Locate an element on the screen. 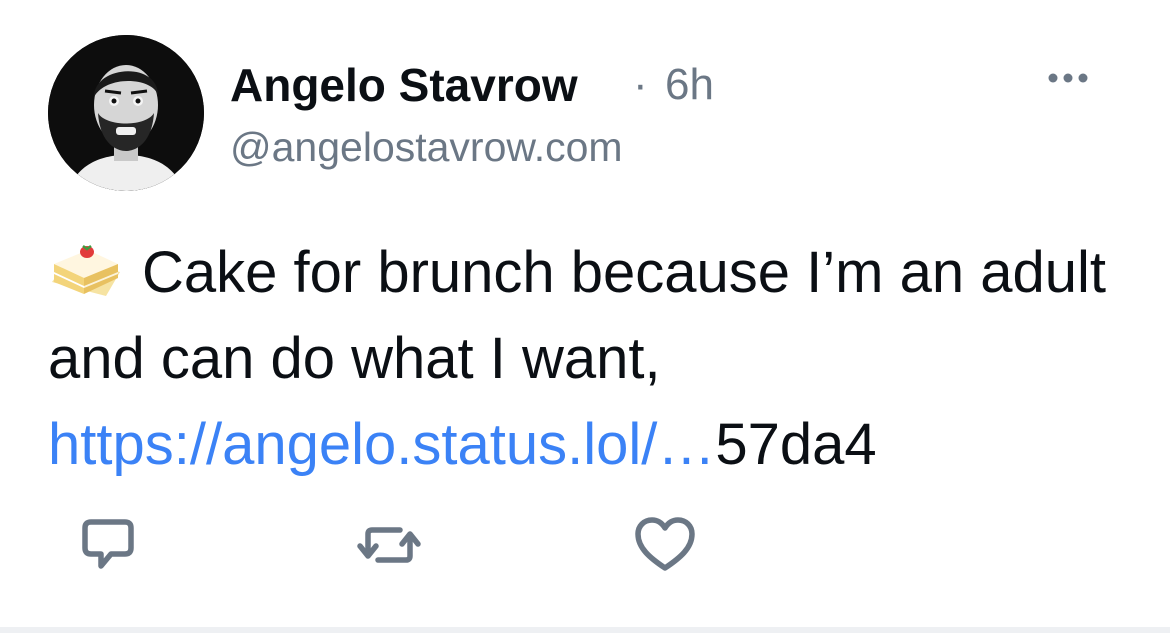  like-button is located at coordinates (665, 545).